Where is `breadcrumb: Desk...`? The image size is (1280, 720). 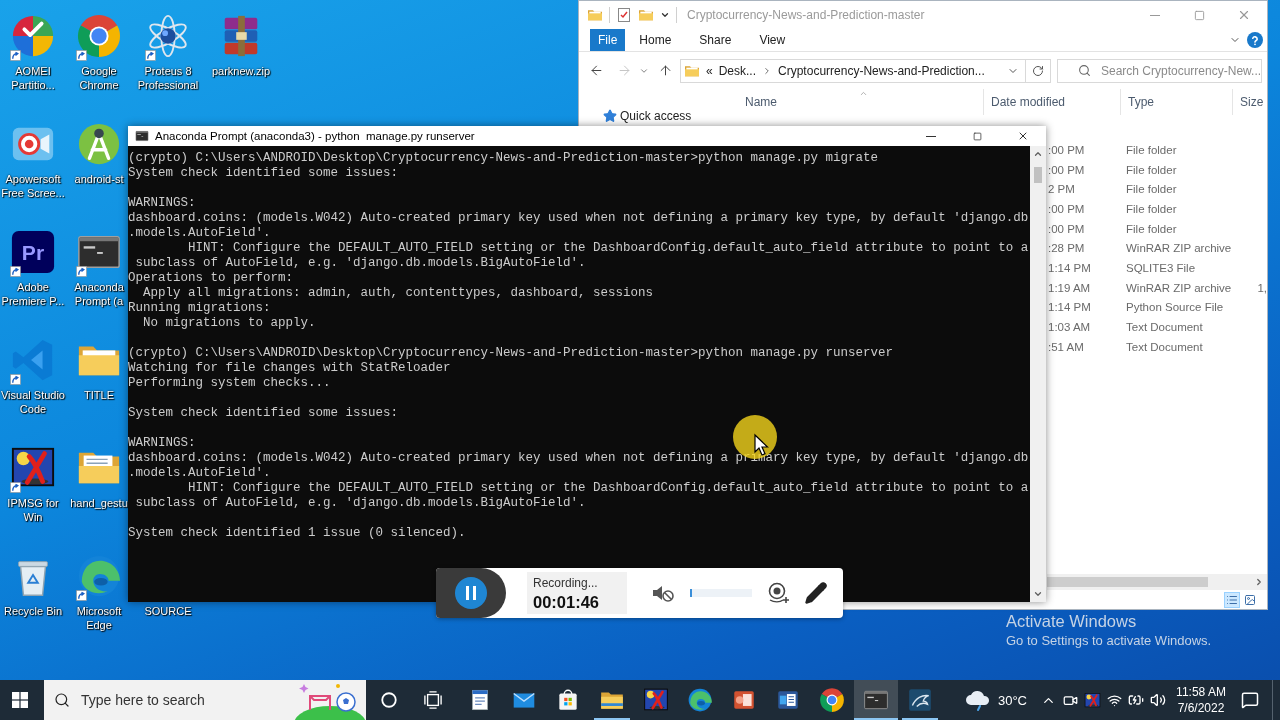
breadcrumb: Desk... is located at coordinates (737, 70).